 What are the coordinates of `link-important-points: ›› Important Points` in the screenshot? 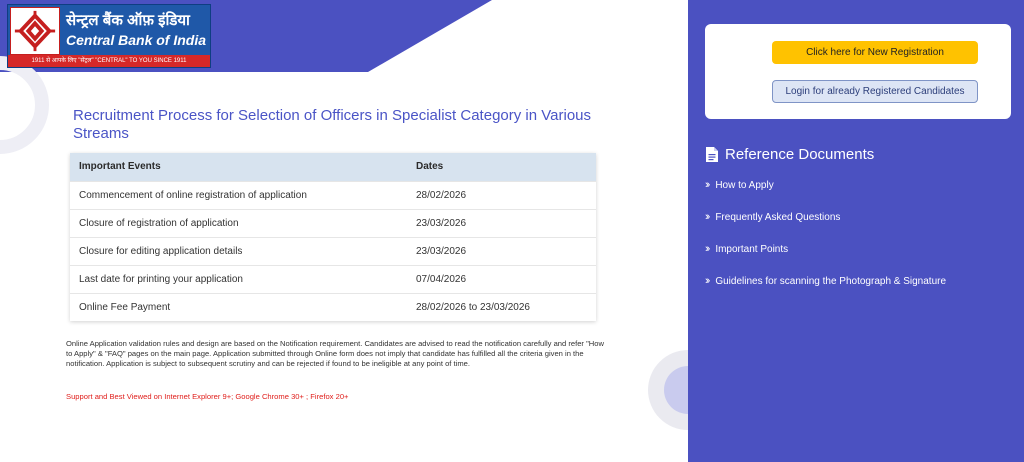 It's located at (746, 249).